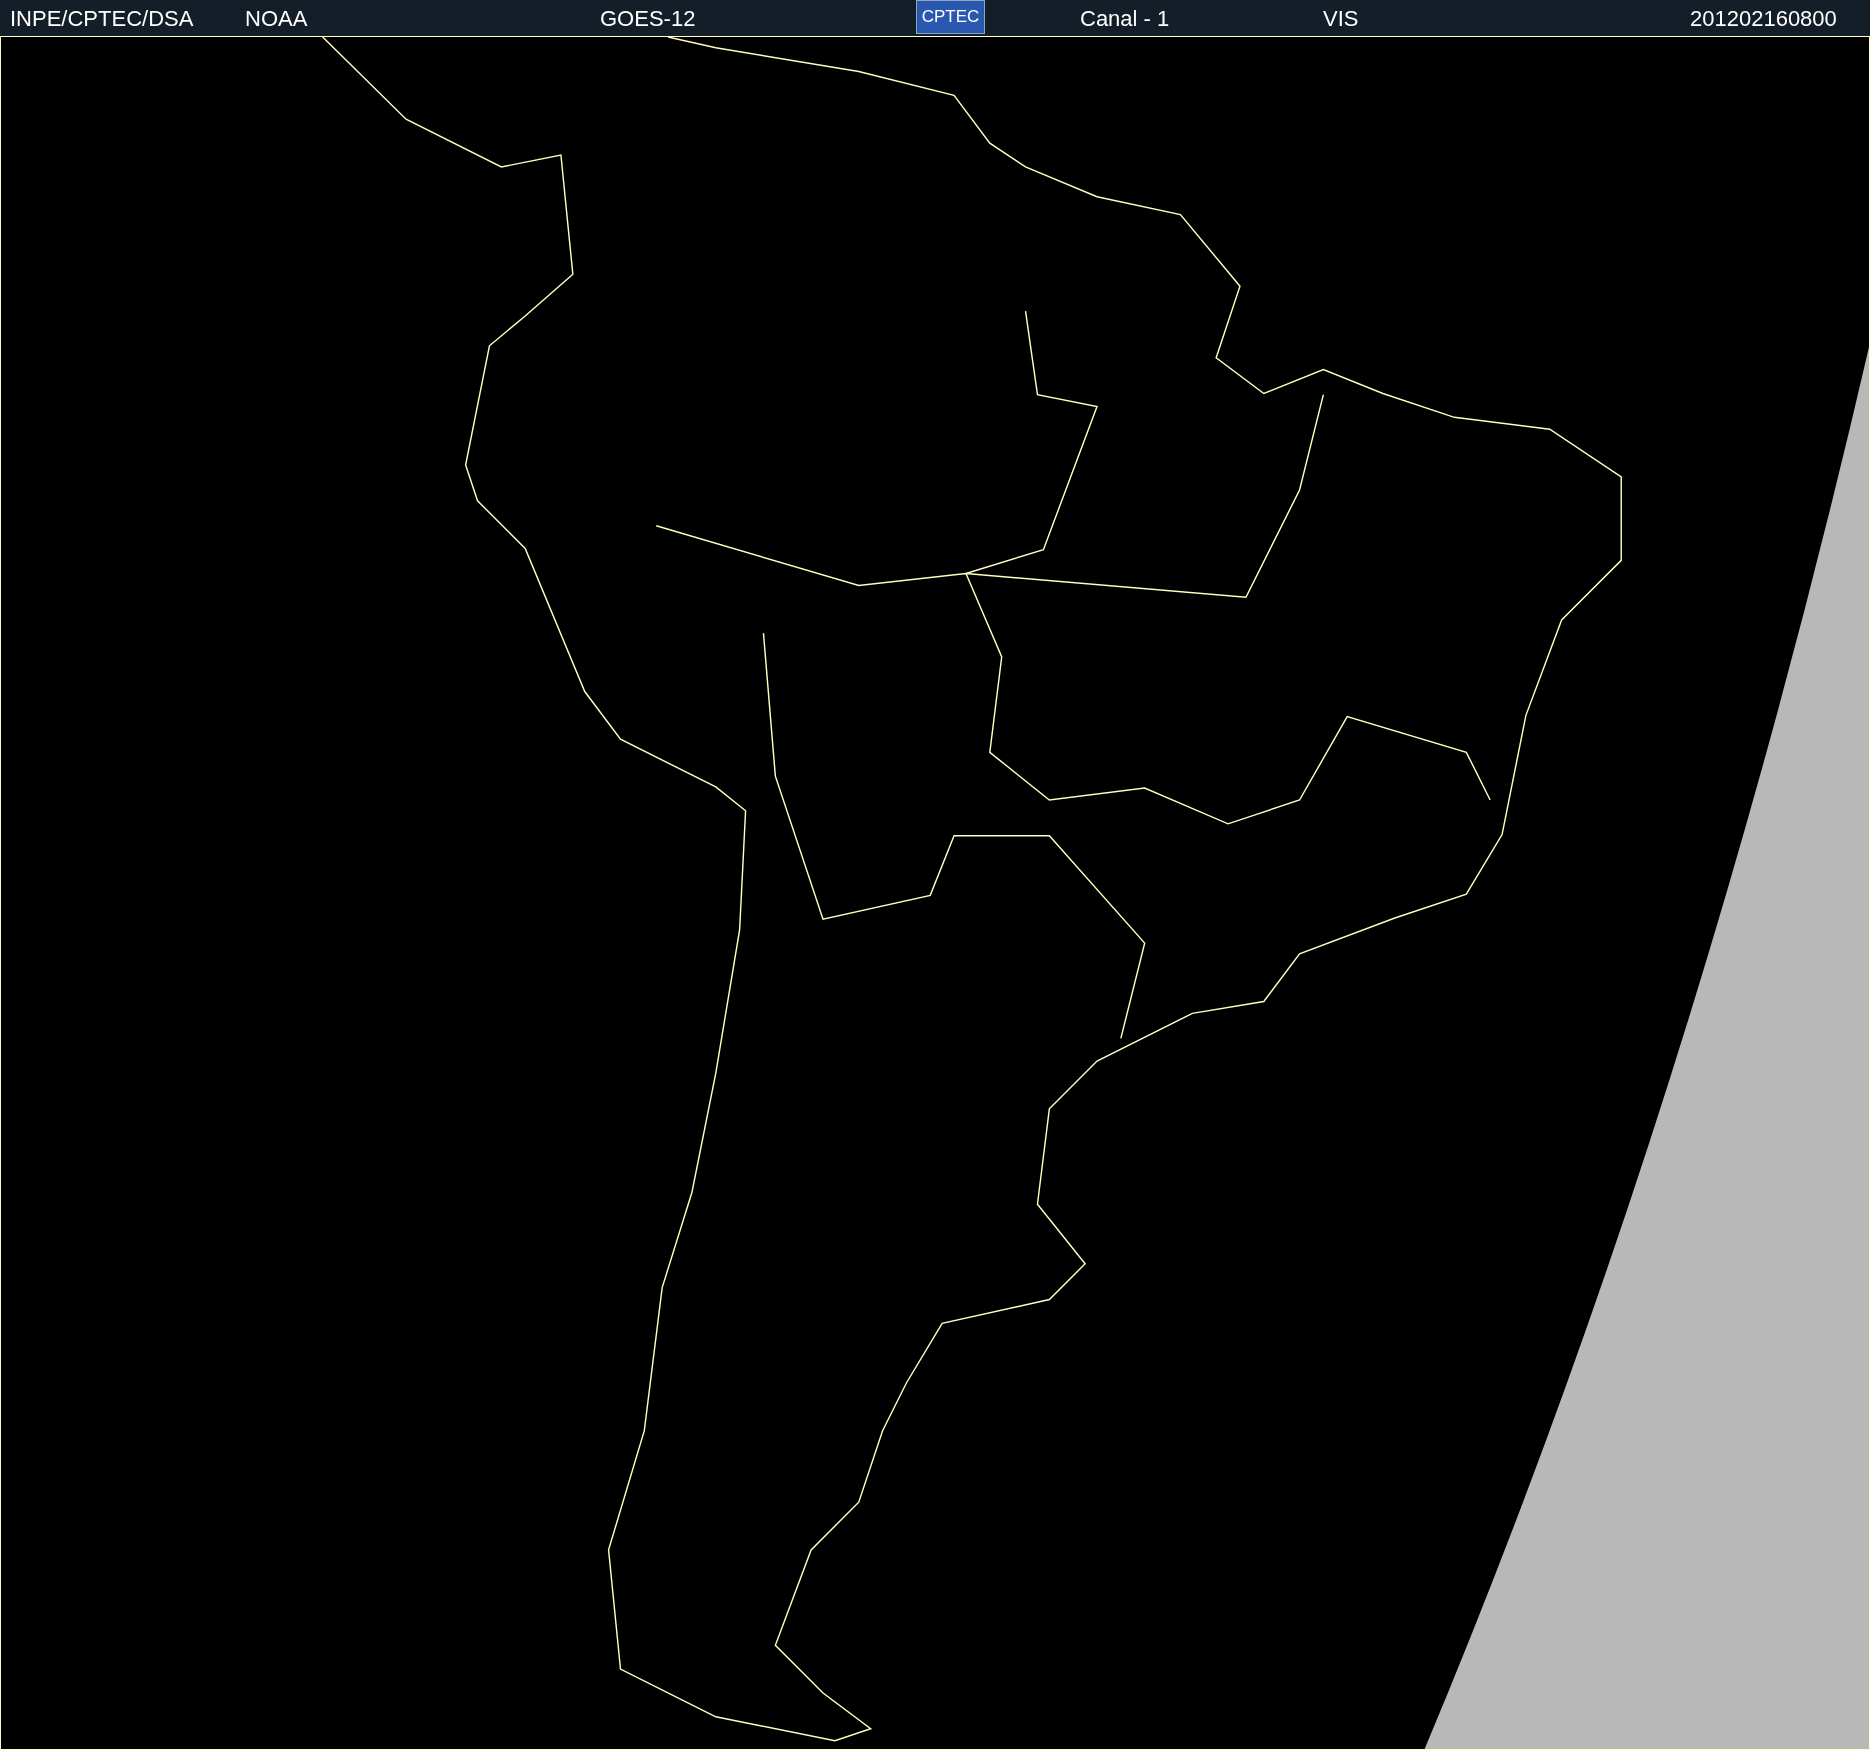 This screenshot has height=1750, width=1870. What do you see at coordinates (1763, 19) in the screenshot?
I see `header-label: 201202160800` at bounding box center [1763, 19].